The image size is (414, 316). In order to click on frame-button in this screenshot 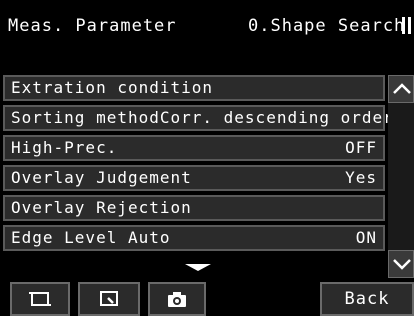, I will do `click(40, 299)`.